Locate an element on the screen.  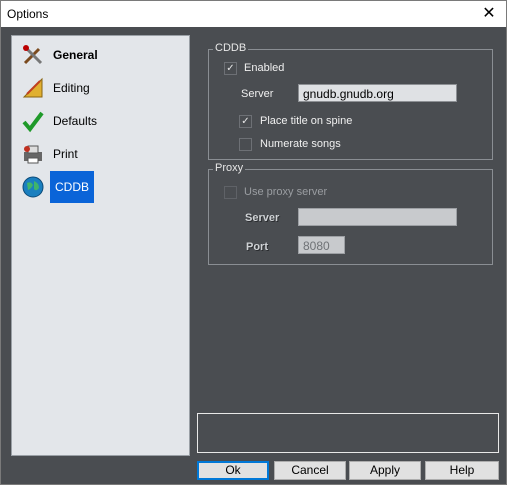
sidebar-item-editing: Editing is located at coordinates (56, 88).